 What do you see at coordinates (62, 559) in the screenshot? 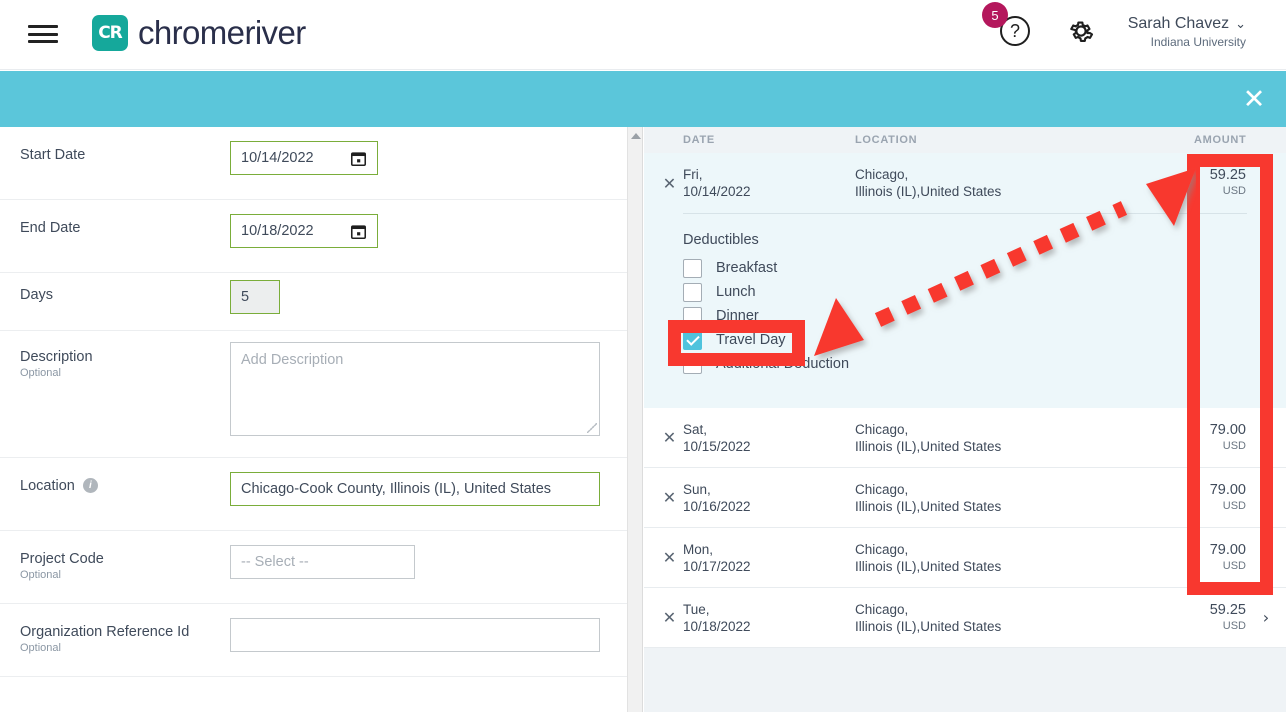
I see `project-code-label: Project Code` at bounding box center [62, 559].